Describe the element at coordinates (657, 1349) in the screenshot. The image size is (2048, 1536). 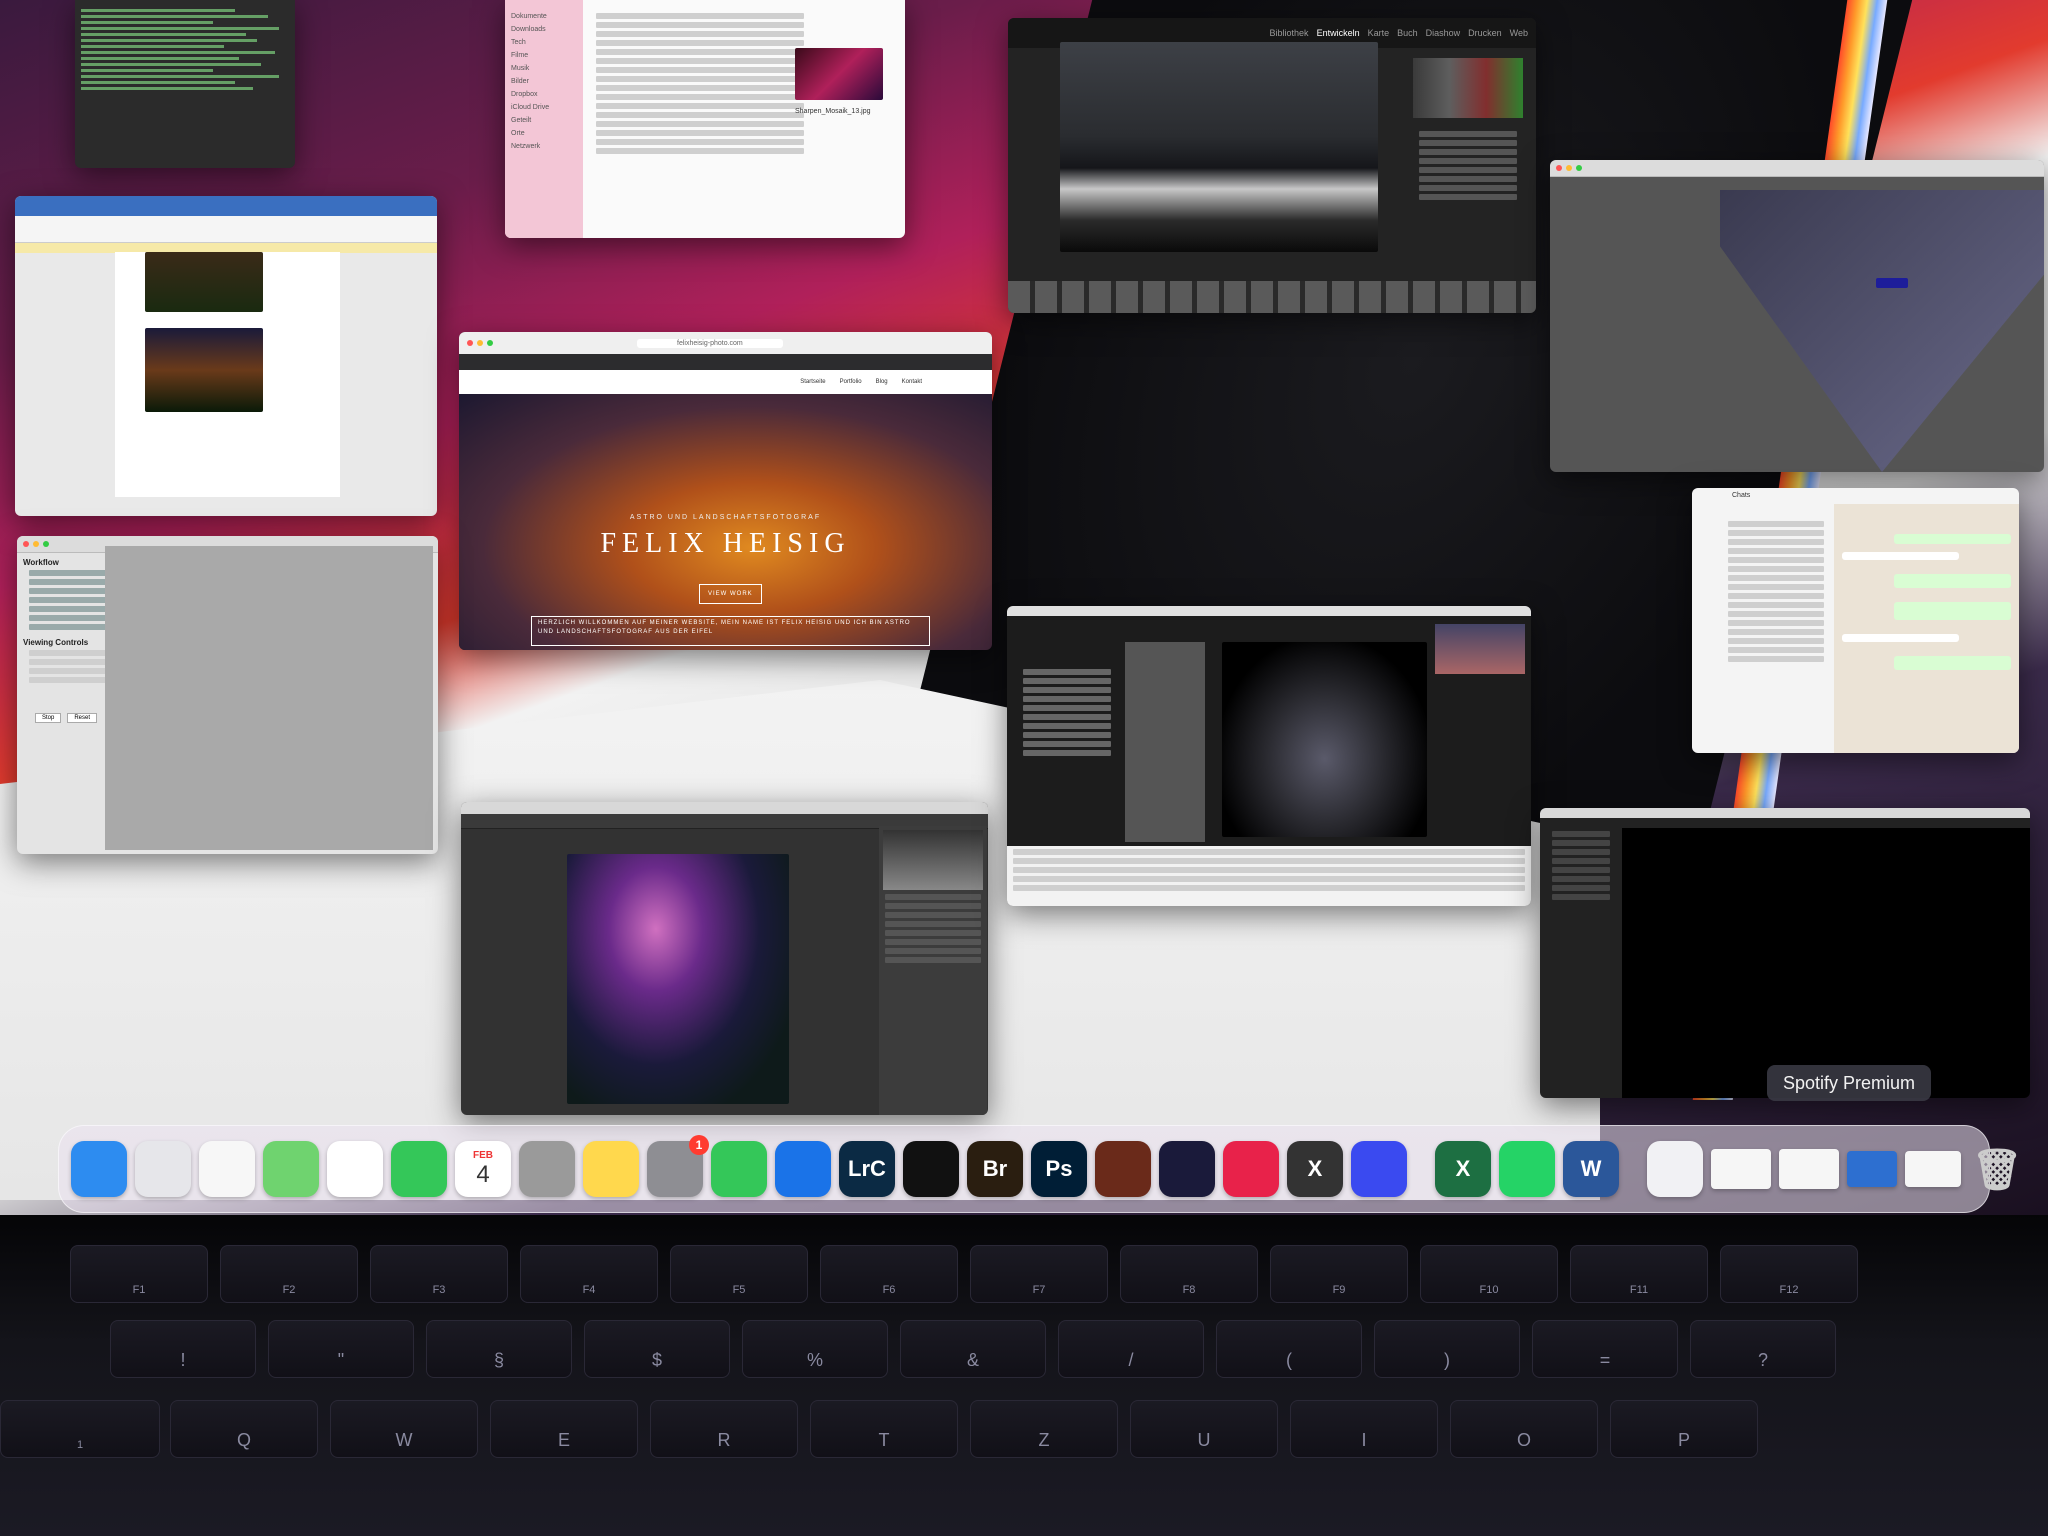
I see `keyboard-key: $` at that location.